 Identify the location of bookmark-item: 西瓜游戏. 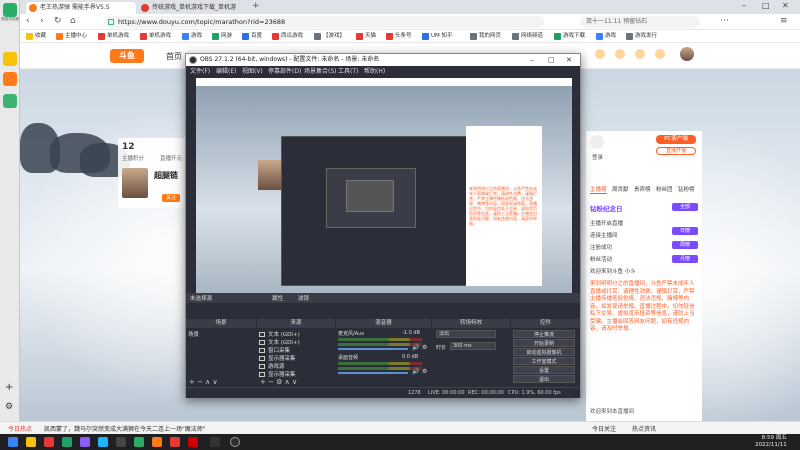
(287, 36).